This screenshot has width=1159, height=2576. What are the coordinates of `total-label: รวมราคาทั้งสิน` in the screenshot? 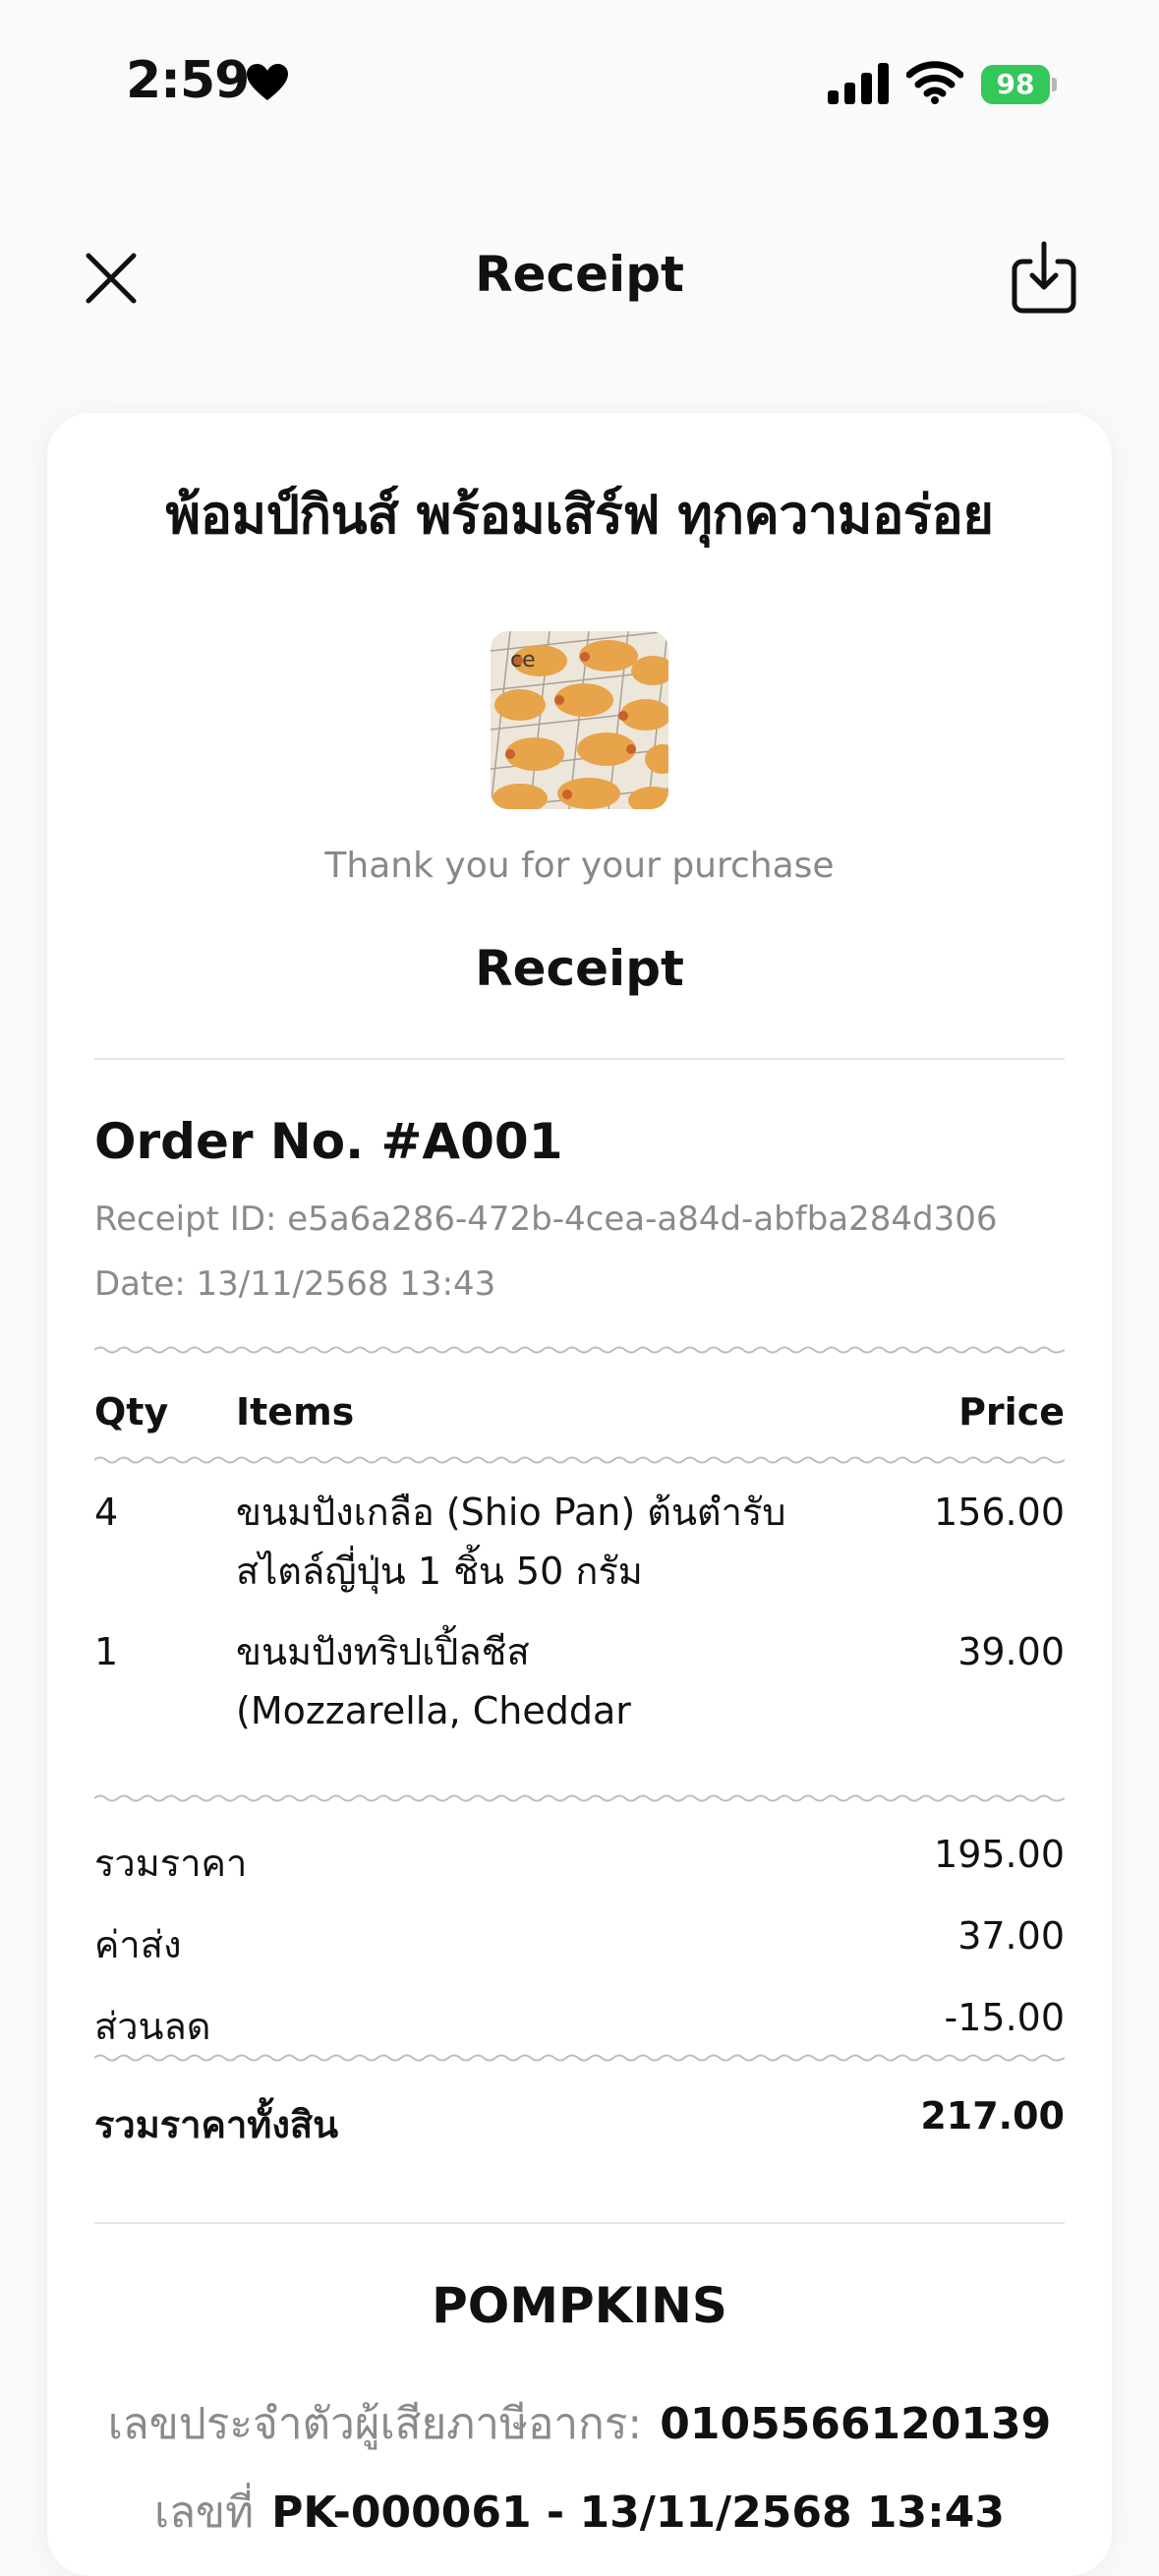 It's located at (216, 2124).